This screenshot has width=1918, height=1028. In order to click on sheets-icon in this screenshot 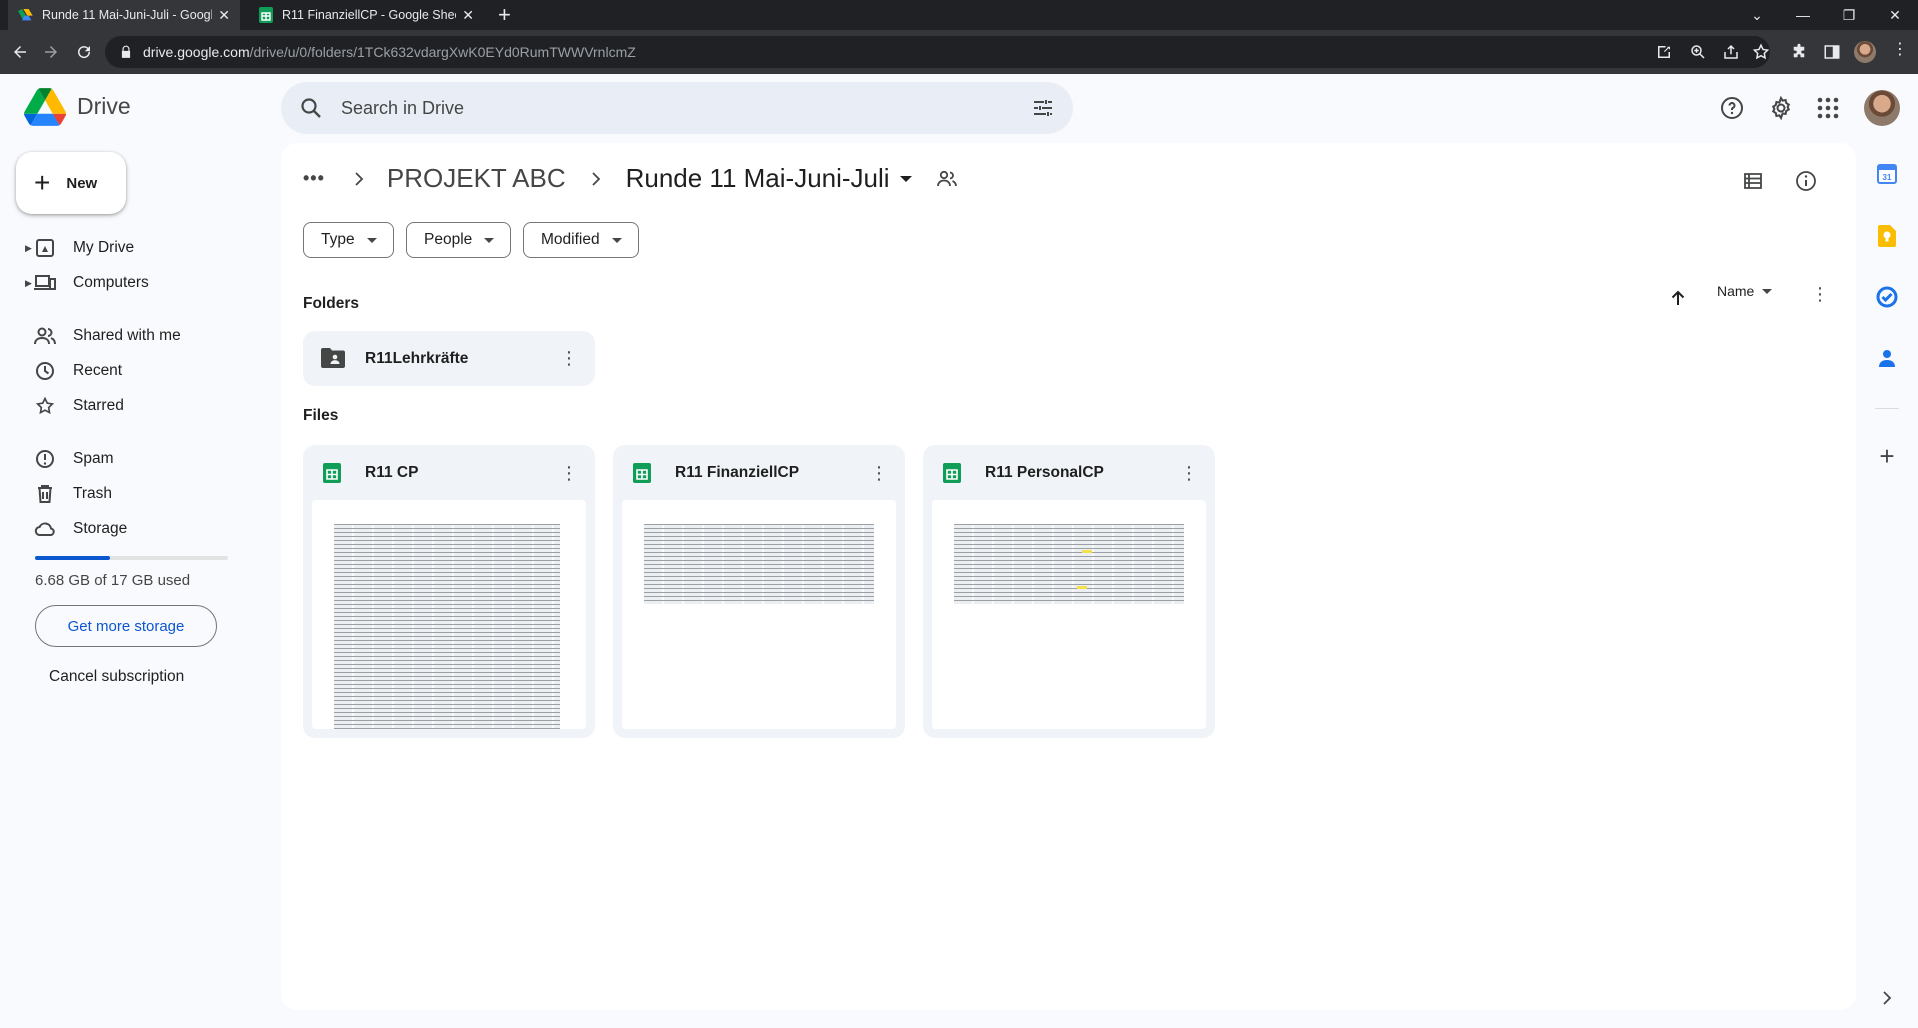, I will do `click(642, 473)`.